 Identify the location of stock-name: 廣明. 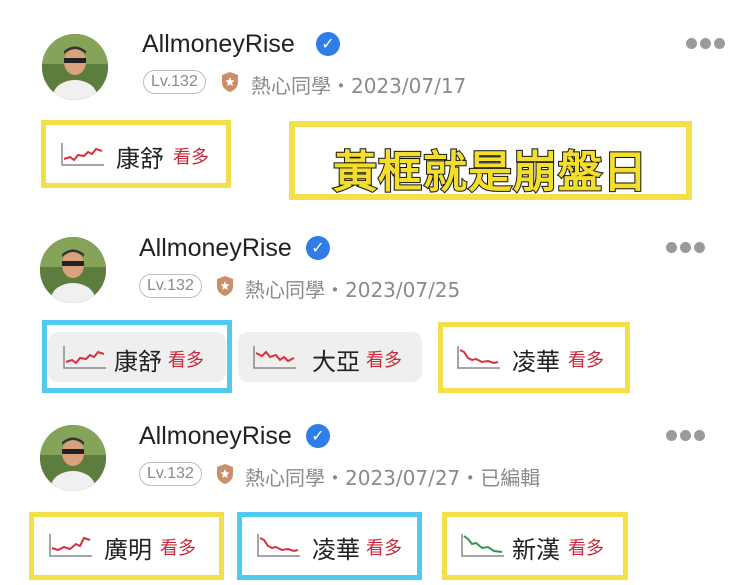
(128, 550).